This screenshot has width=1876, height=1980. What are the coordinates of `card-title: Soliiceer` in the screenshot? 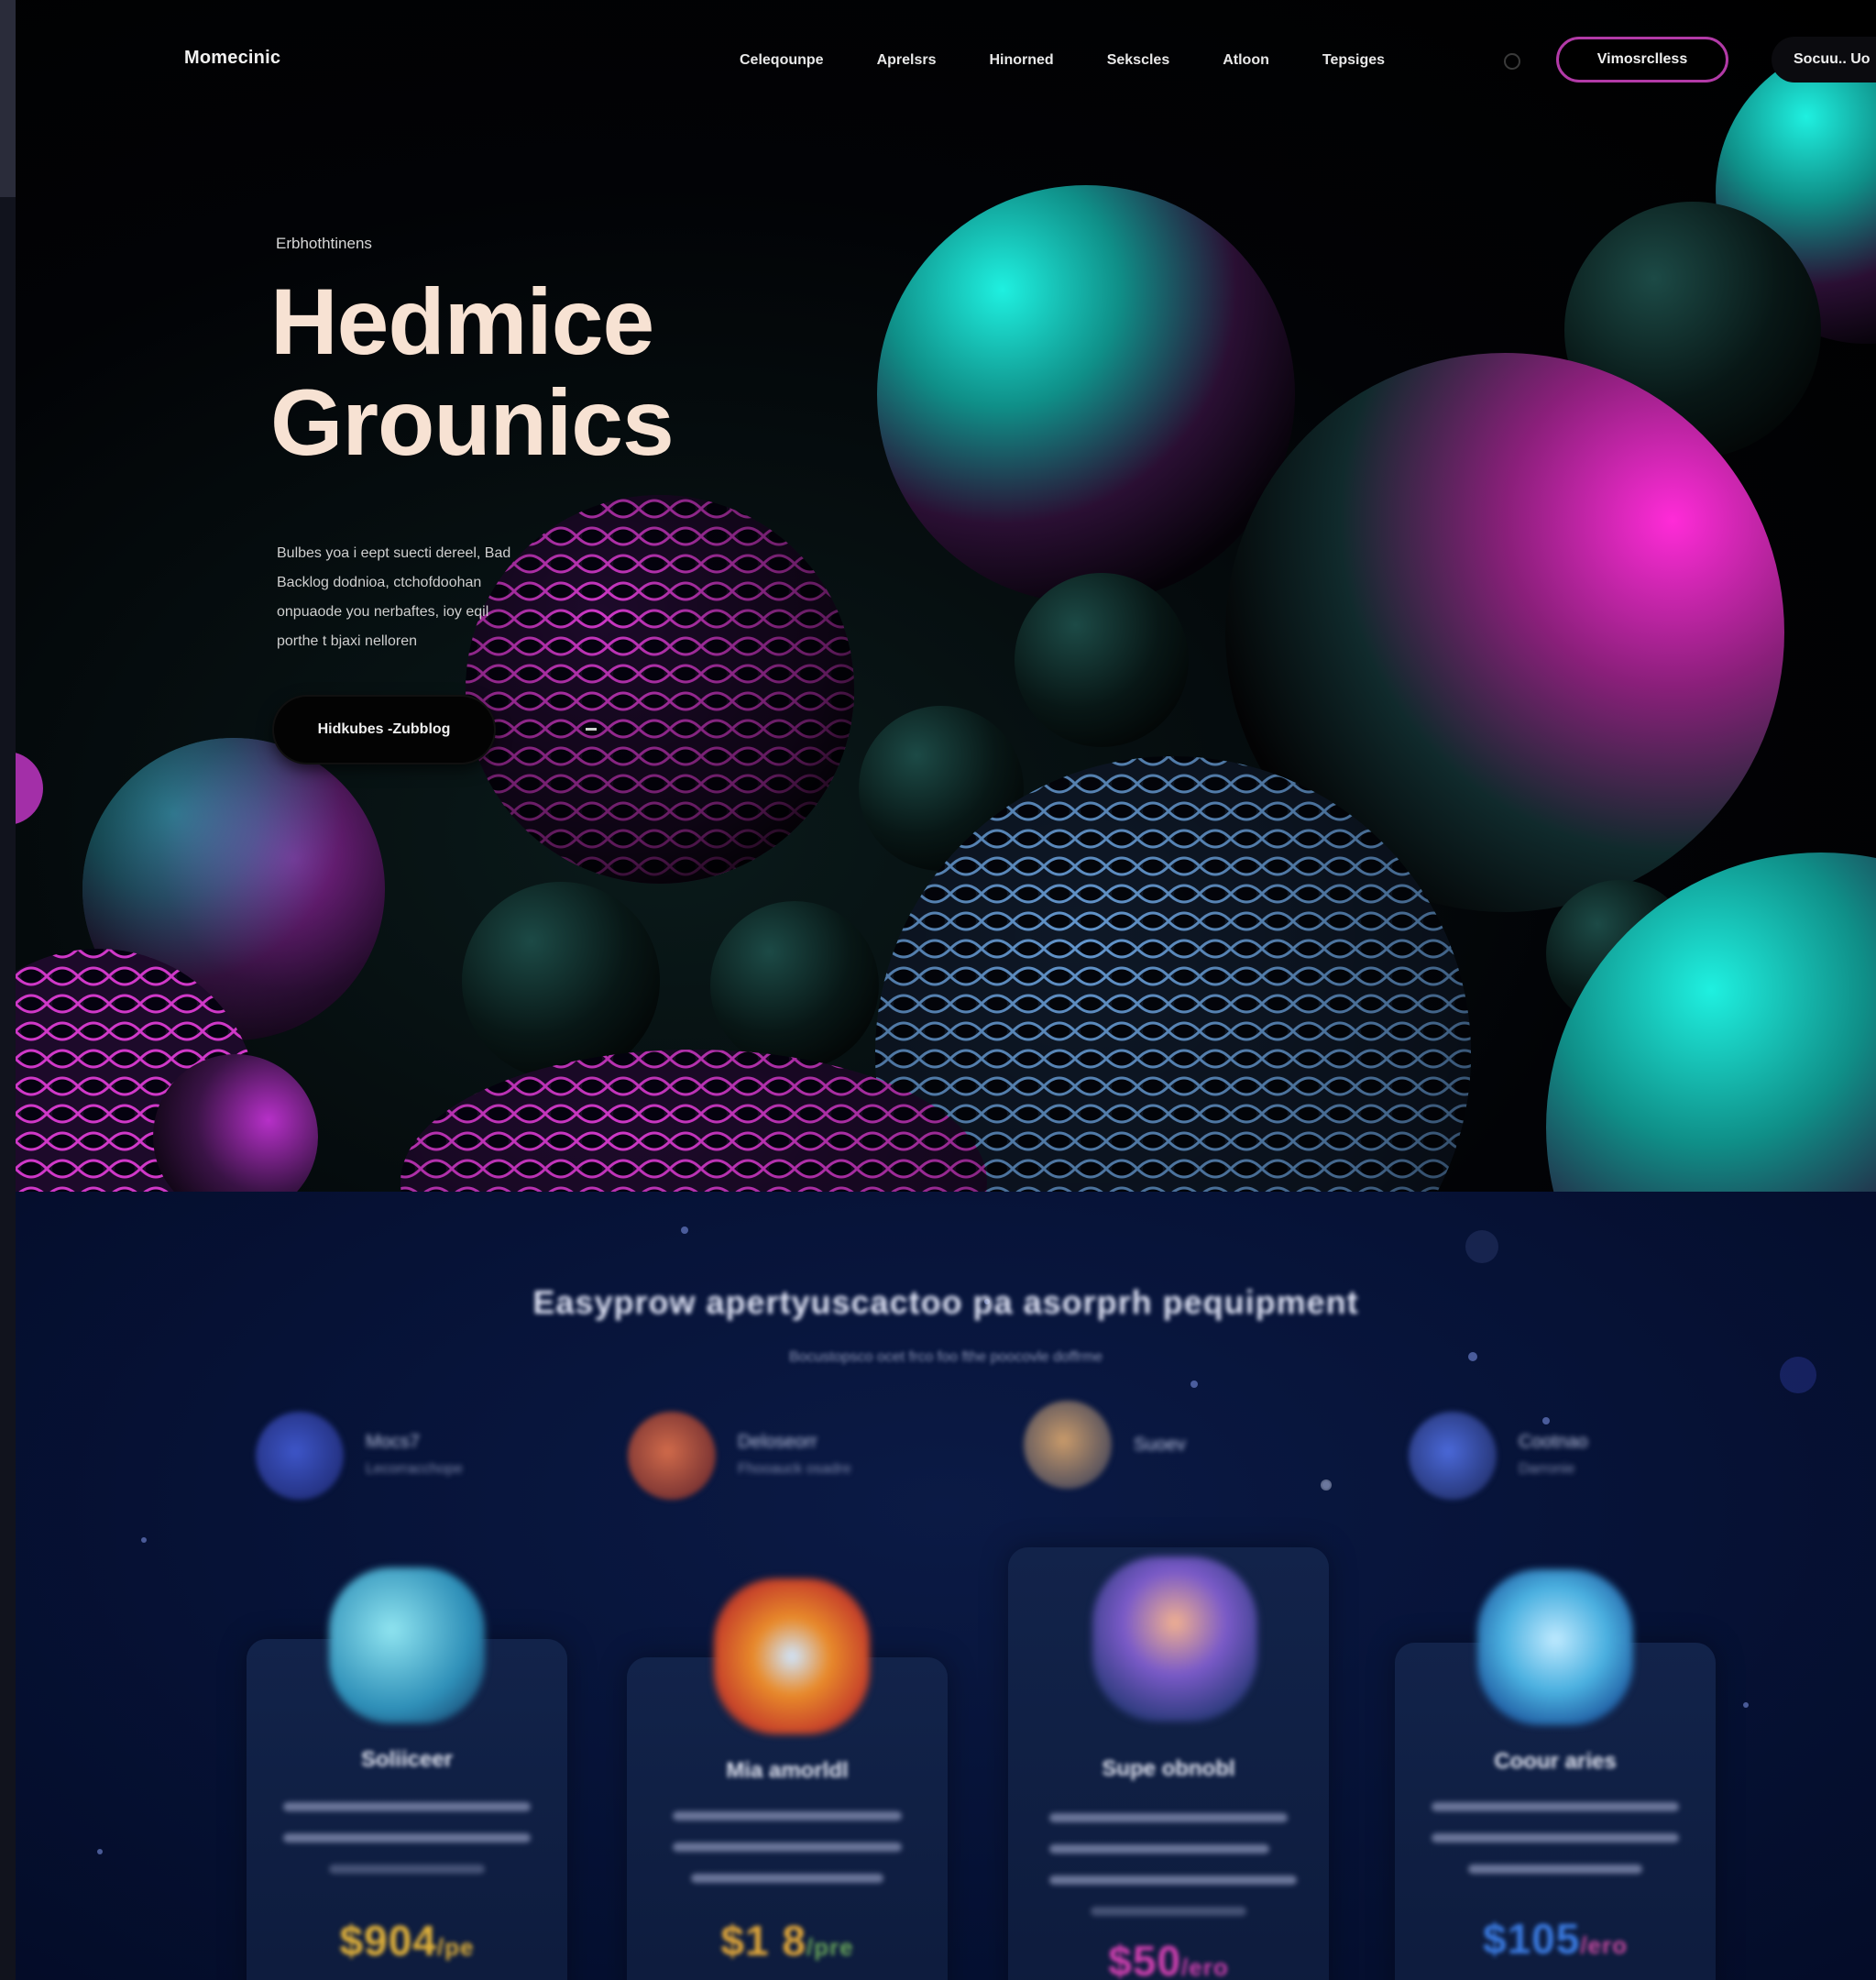 It's located at (407, 1759).